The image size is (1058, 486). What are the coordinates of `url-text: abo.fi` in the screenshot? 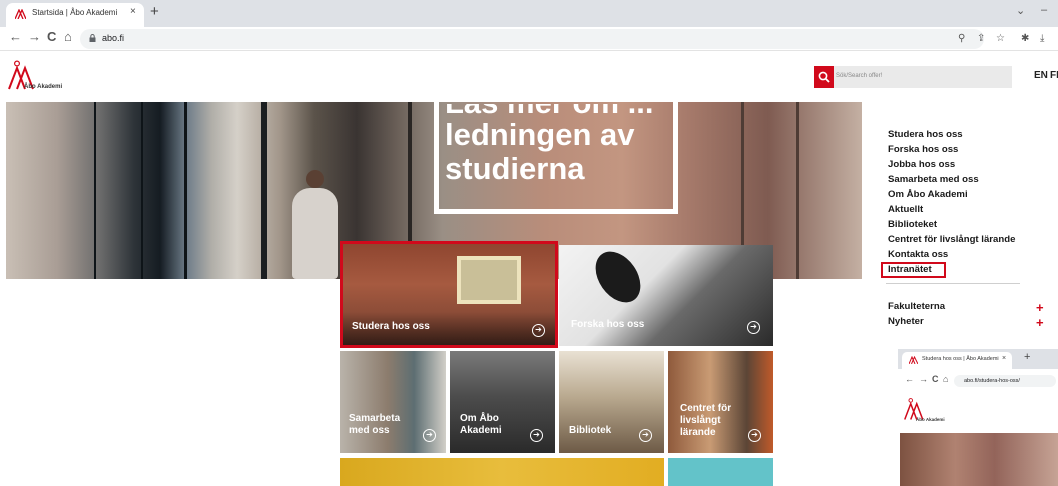 It's located at (113, 38).